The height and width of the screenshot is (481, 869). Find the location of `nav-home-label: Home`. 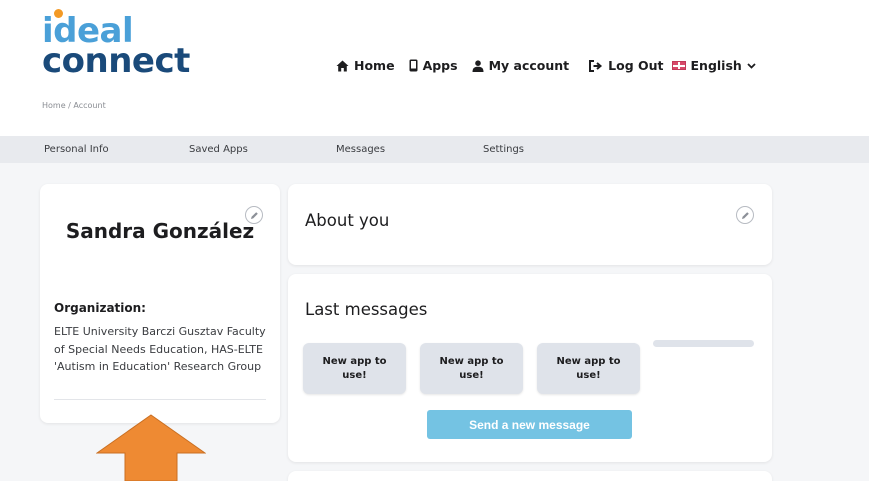

nav-home-label: Home is located at coordinates (374, 65).